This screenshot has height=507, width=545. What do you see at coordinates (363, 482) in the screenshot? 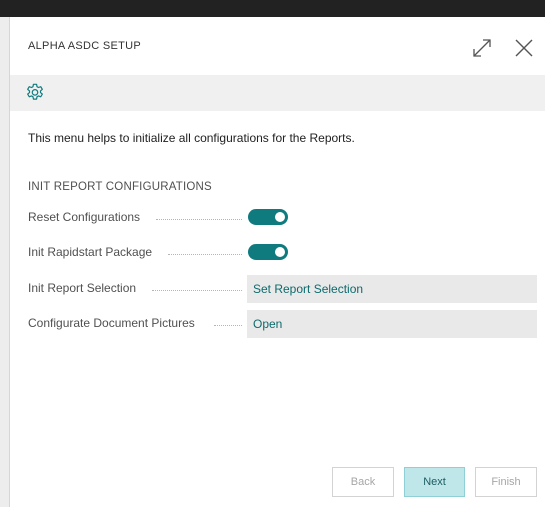
I see `back-button: Back` at bounding box center [363, 482].